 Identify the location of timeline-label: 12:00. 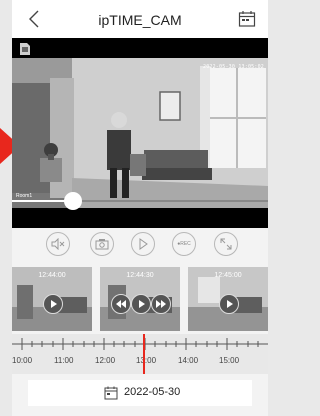
(105, 360).